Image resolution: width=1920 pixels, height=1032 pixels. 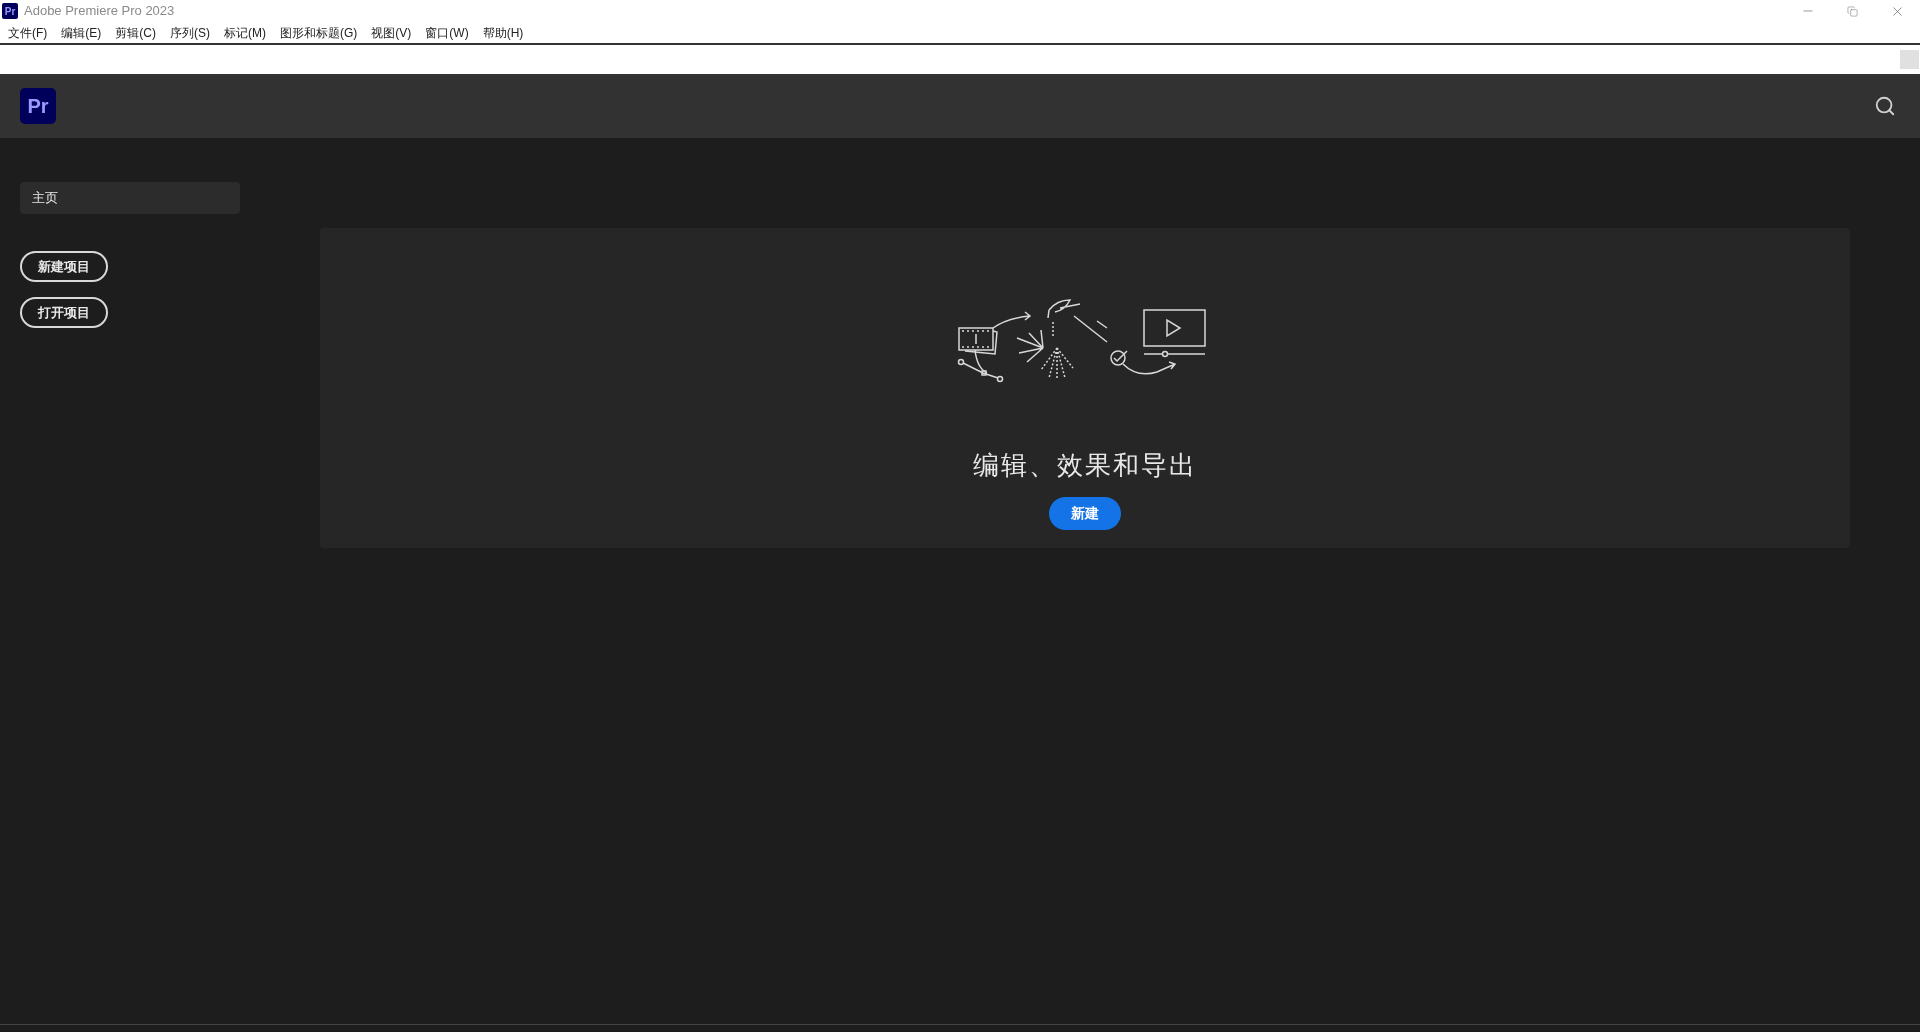 I want to click on app-logo: Pr, so click(x=38, y=106).